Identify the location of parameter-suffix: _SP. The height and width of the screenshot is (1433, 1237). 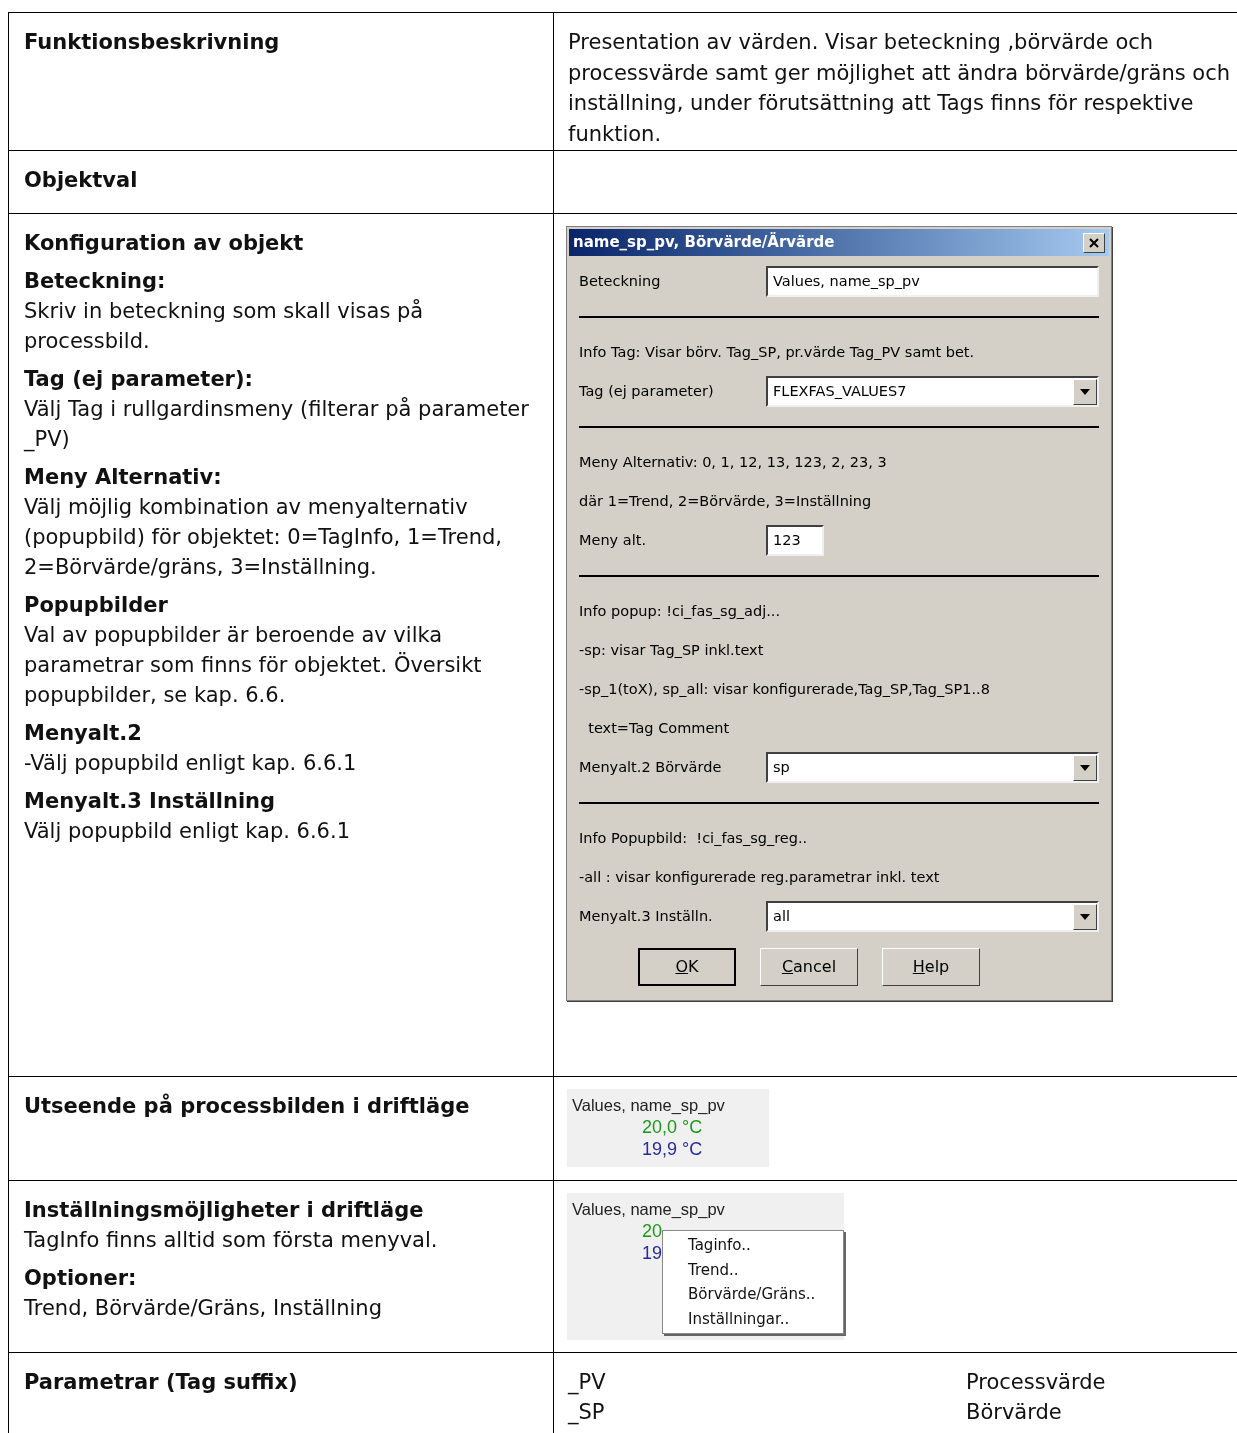
(587, 1413).